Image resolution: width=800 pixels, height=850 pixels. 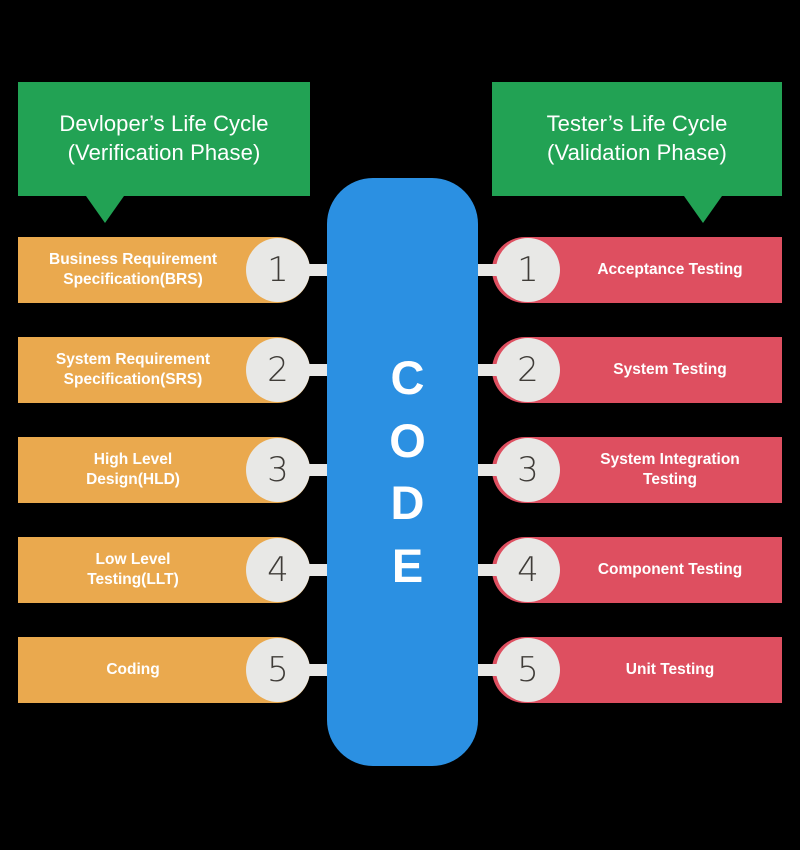 What do you see at coordinates (184, 670) in the screenshot?
I see `list-item: Coding 5` at bounding box center [184, 670].